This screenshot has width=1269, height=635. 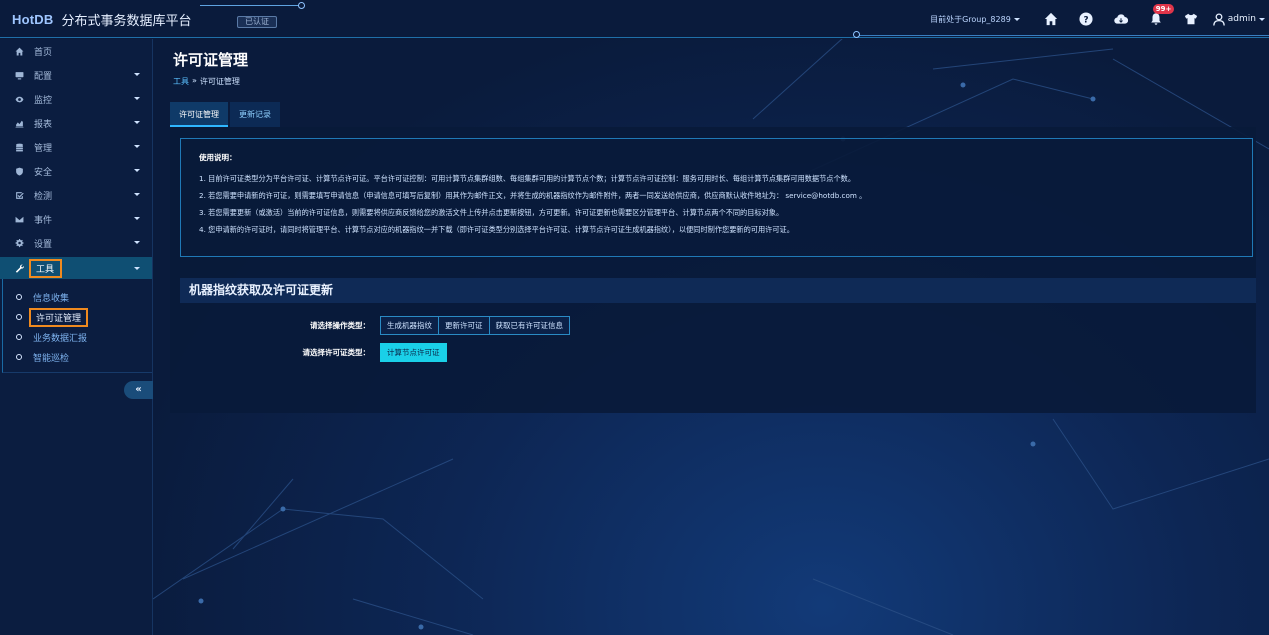 What do you see at coordinates (33, 19) in the screenshot?
I see `logo-mark: HotDB` at bounding box center [33, 19].